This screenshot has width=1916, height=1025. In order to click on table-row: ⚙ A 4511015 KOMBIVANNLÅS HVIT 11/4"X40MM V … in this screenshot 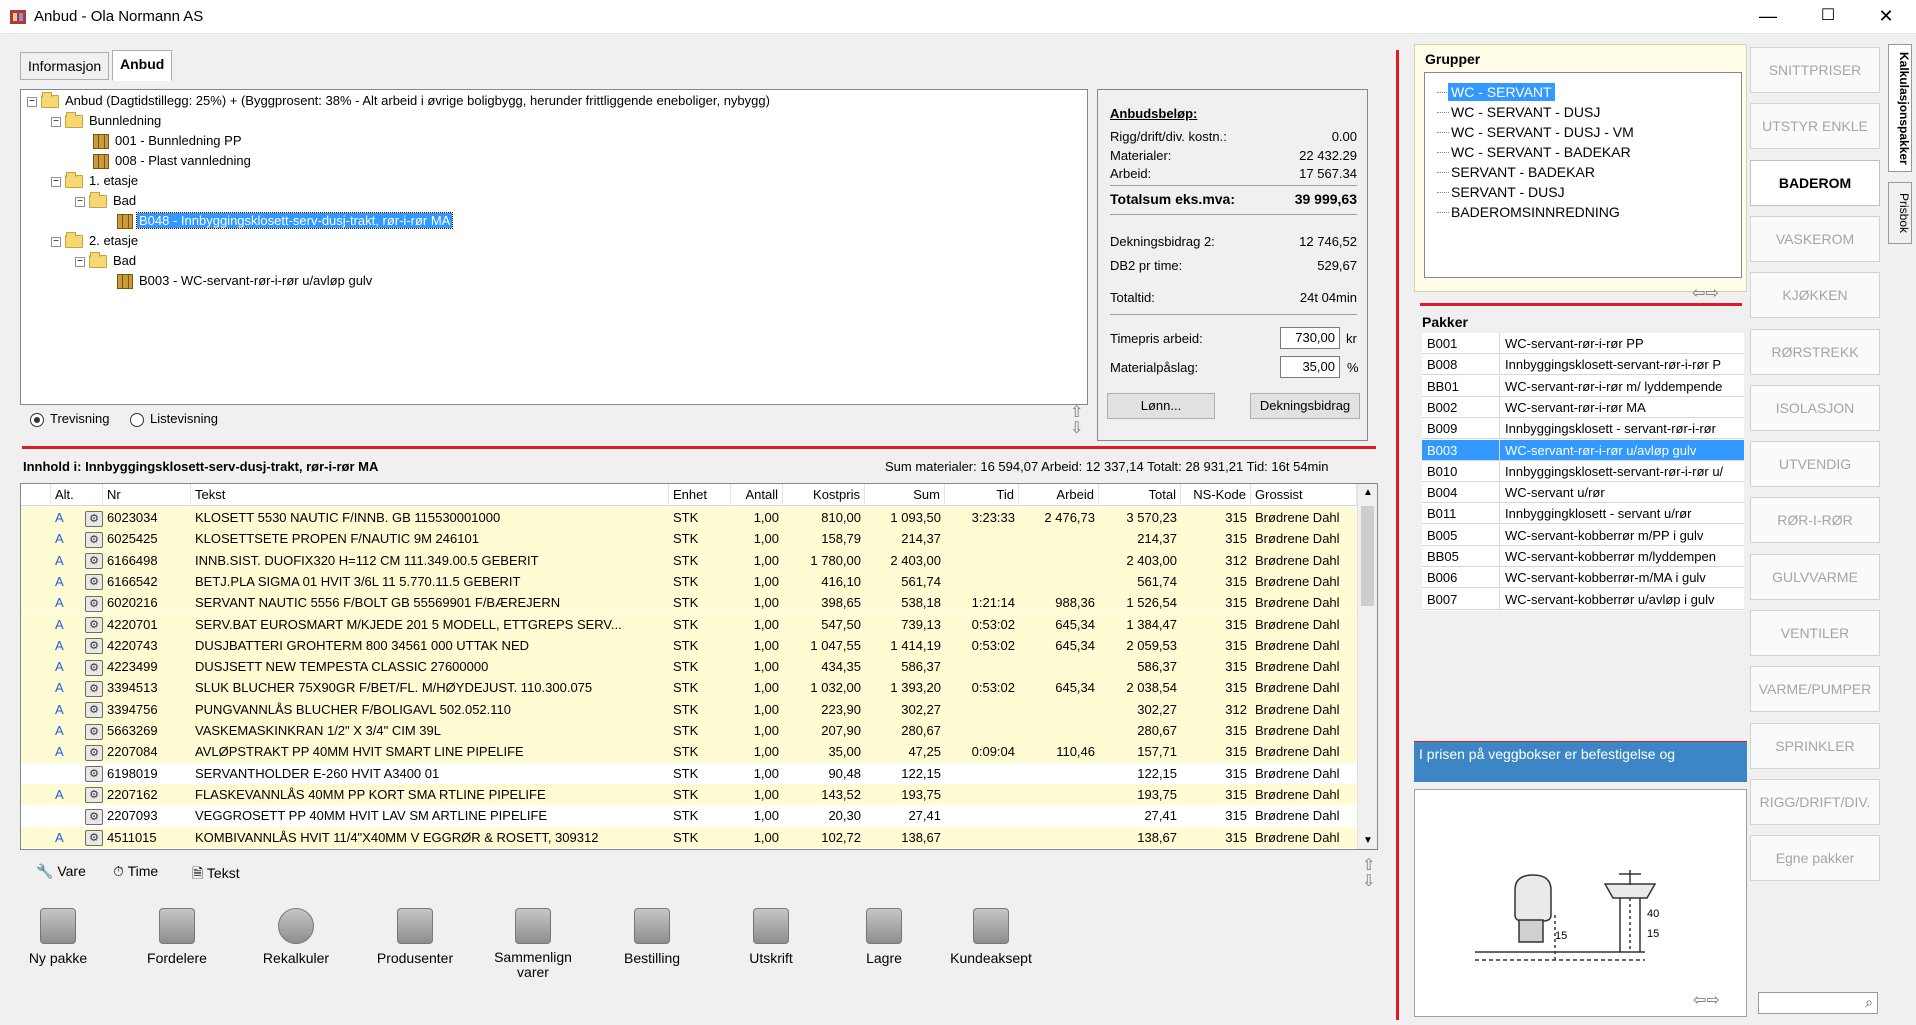, I will do `click(689, 837)`.